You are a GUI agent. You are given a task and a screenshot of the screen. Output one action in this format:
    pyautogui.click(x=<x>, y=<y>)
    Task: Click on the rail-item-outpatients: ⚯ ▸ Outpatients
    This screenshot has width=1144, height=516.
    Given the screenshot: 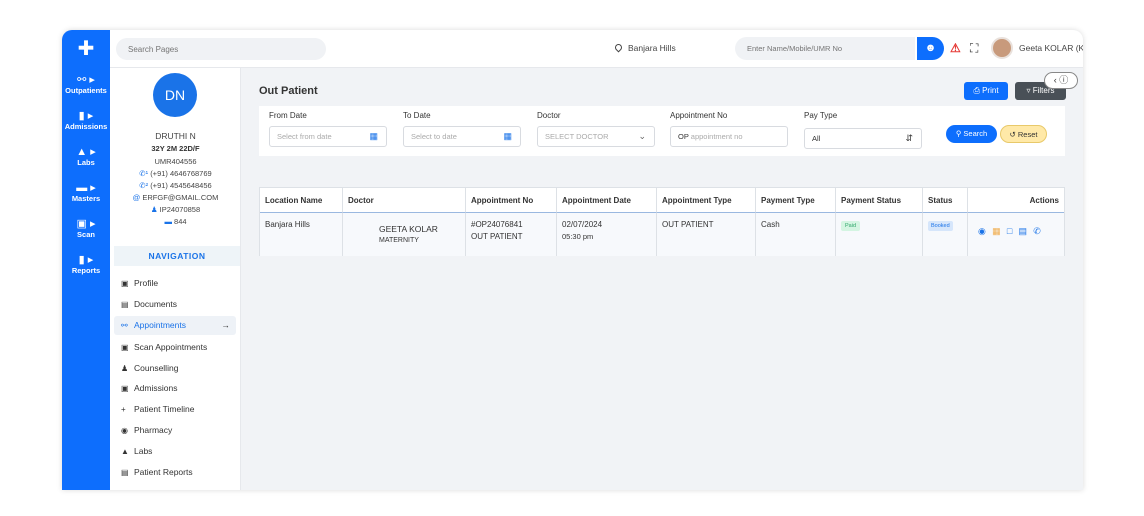 What is the action you would take?
    pyautogui.click(x=86, y=85)
    